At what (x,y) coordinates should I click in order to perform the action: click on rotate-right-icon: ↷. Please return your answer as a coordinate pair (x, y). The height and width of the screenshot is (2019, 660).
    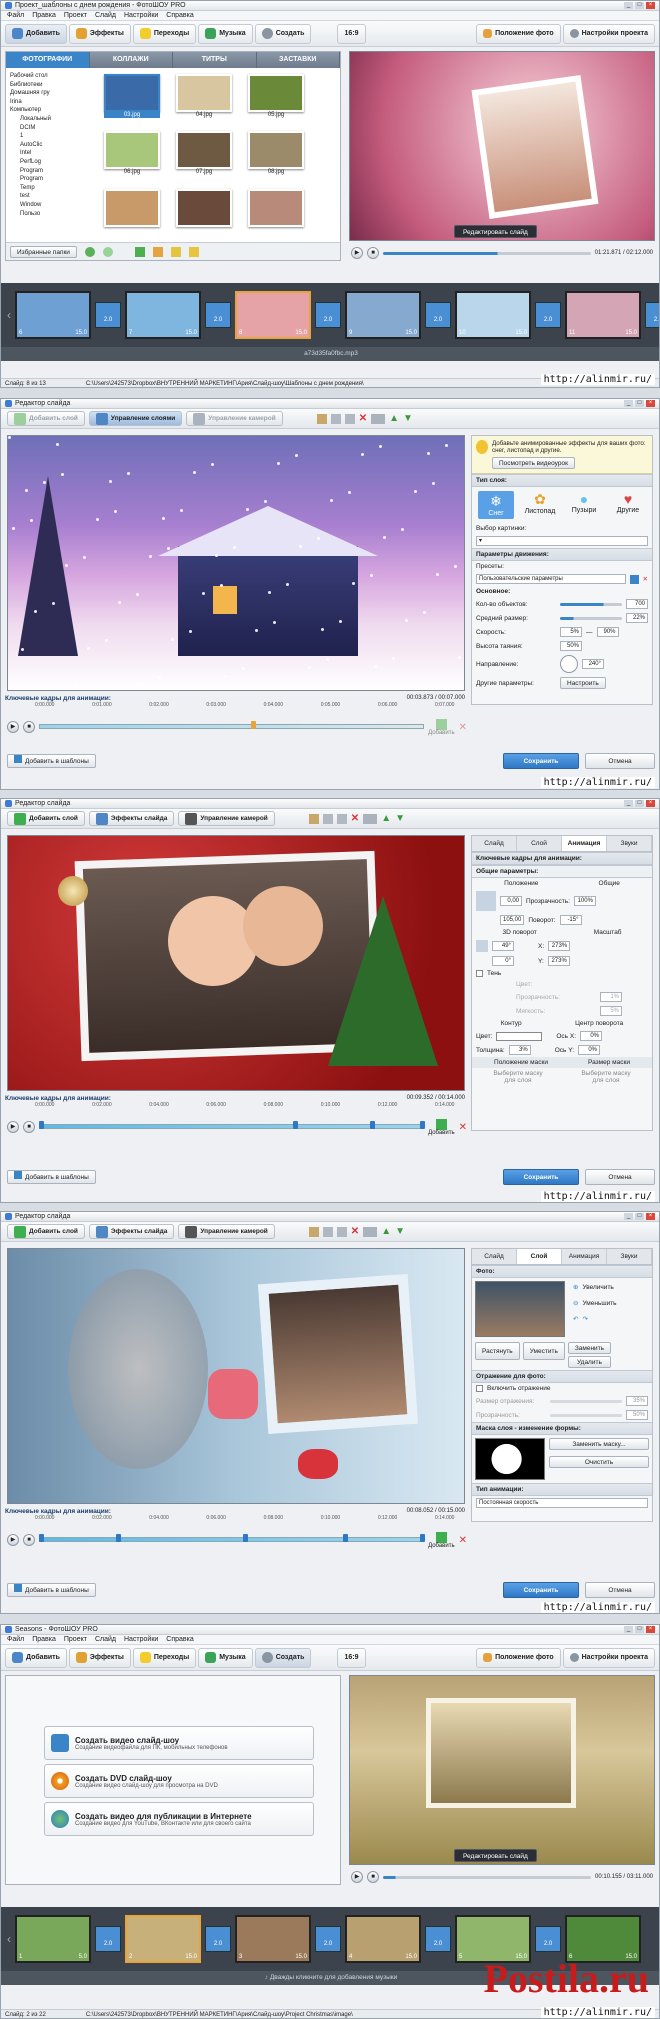
    Looking at the image, I should click on (584, 1319).